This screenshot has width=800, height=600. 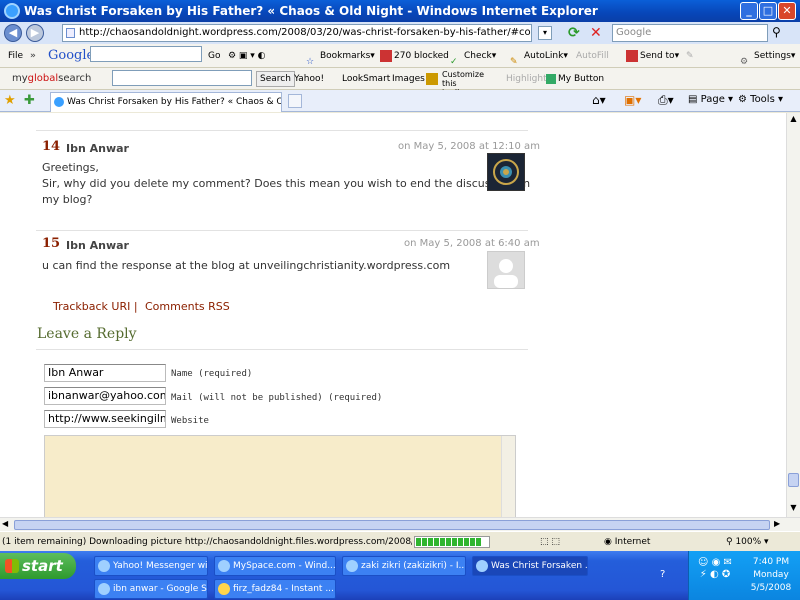 I want to click on spellcheck-button: ✓Check▾, so click(x=473, y=56).